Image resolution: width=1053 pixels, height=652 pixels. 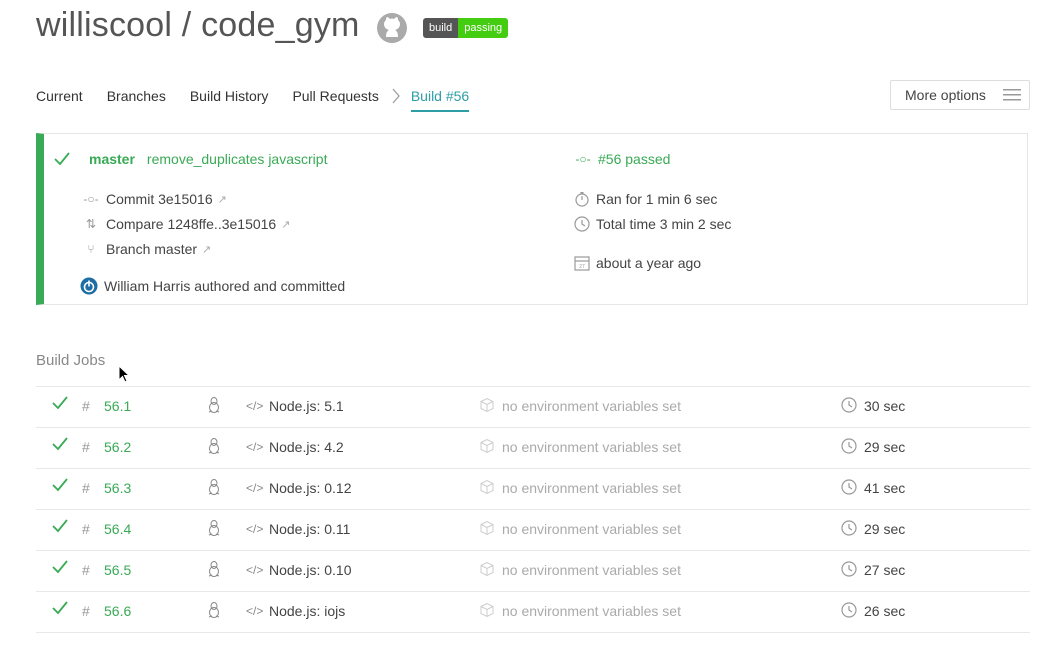 I want to click on build-date: about a year ago, so click(x=649, y=263).